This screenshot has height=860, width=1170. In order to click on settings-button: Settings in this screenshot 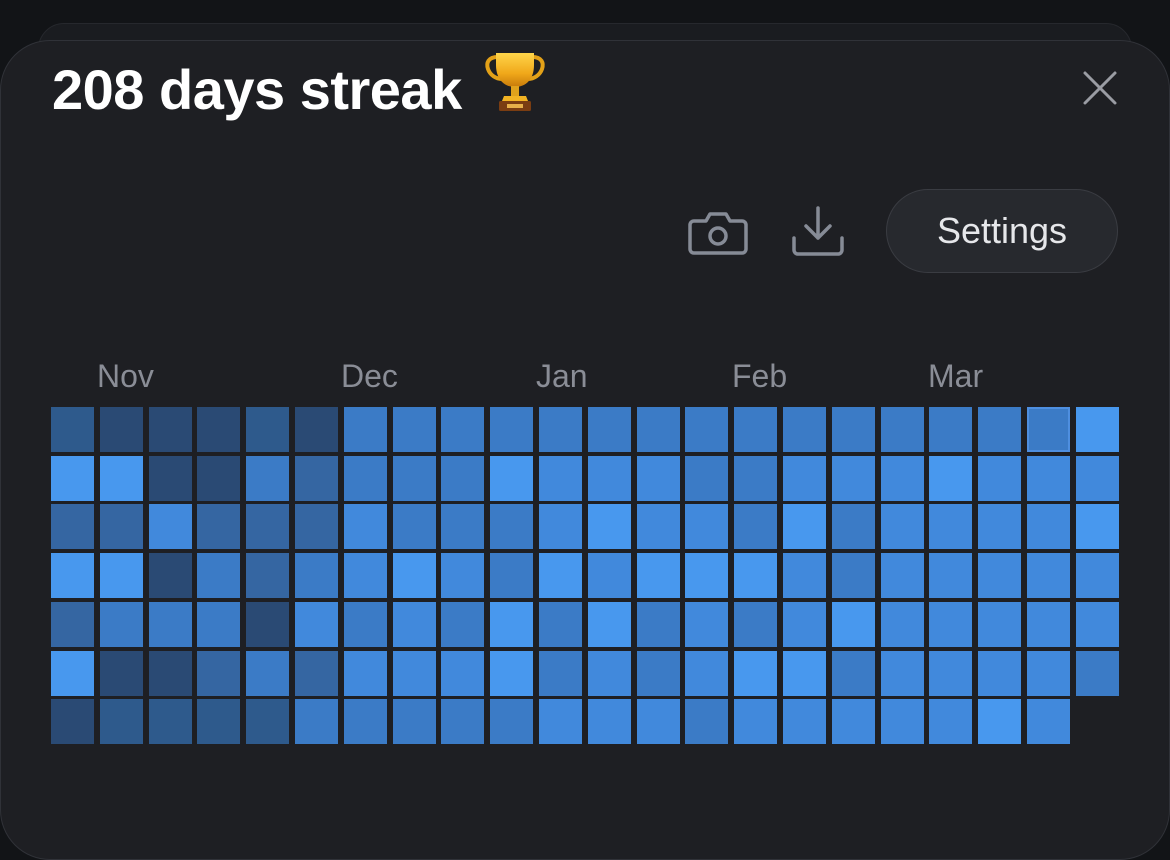, I will do `click(1002, 231)`.